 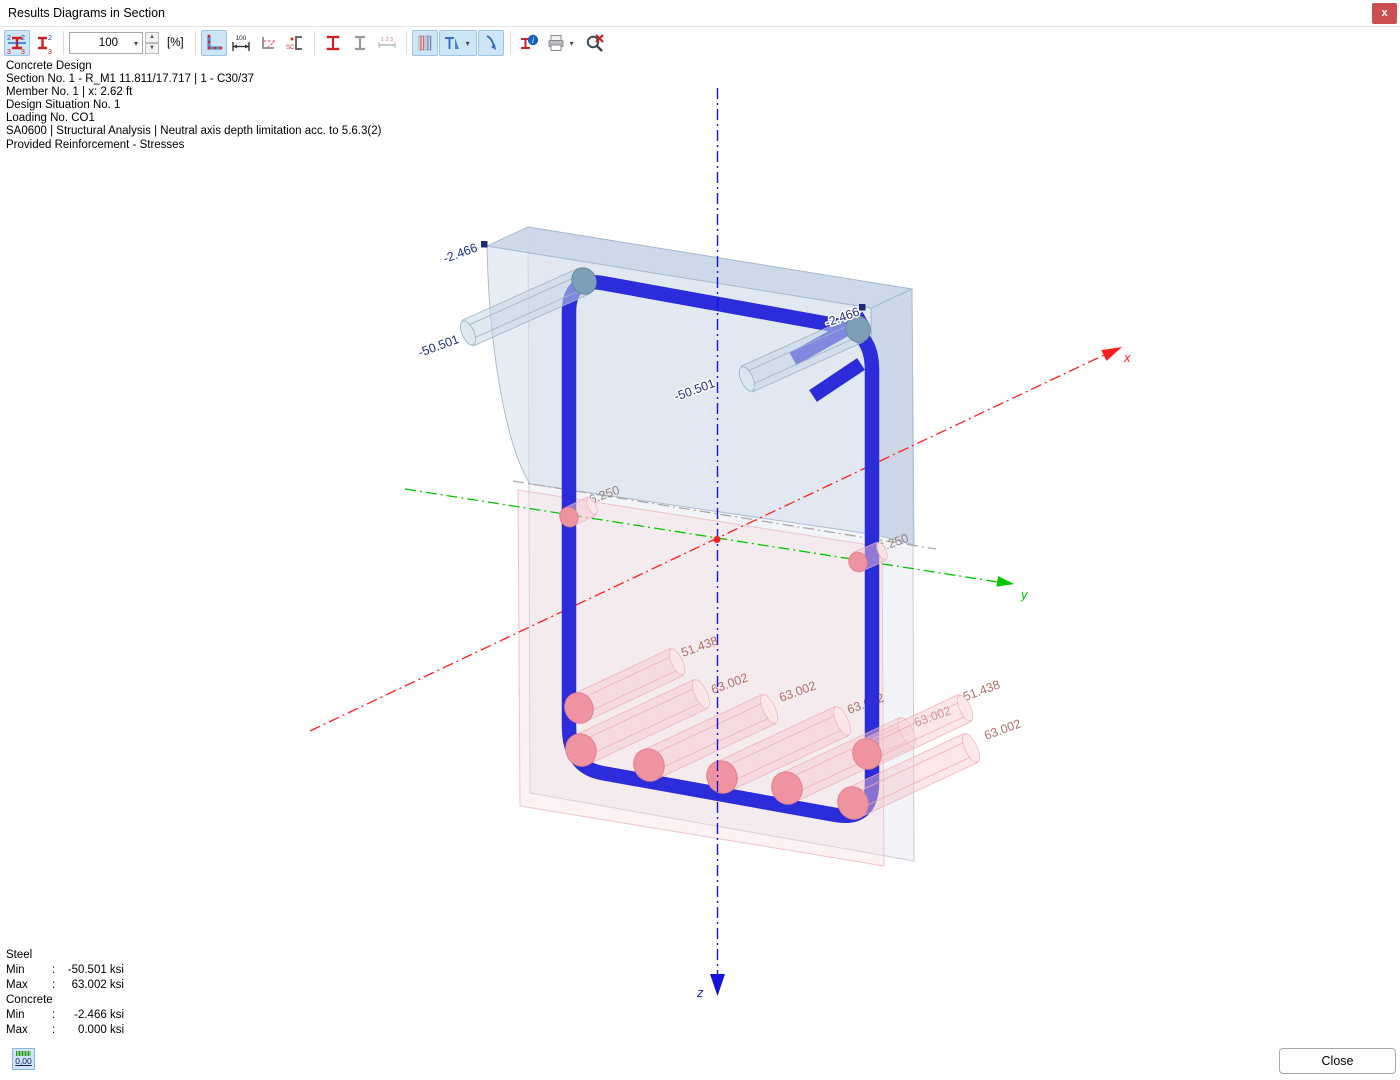 I want to click on decimal-format-label: 0,00, so click(x=23, y=1061).